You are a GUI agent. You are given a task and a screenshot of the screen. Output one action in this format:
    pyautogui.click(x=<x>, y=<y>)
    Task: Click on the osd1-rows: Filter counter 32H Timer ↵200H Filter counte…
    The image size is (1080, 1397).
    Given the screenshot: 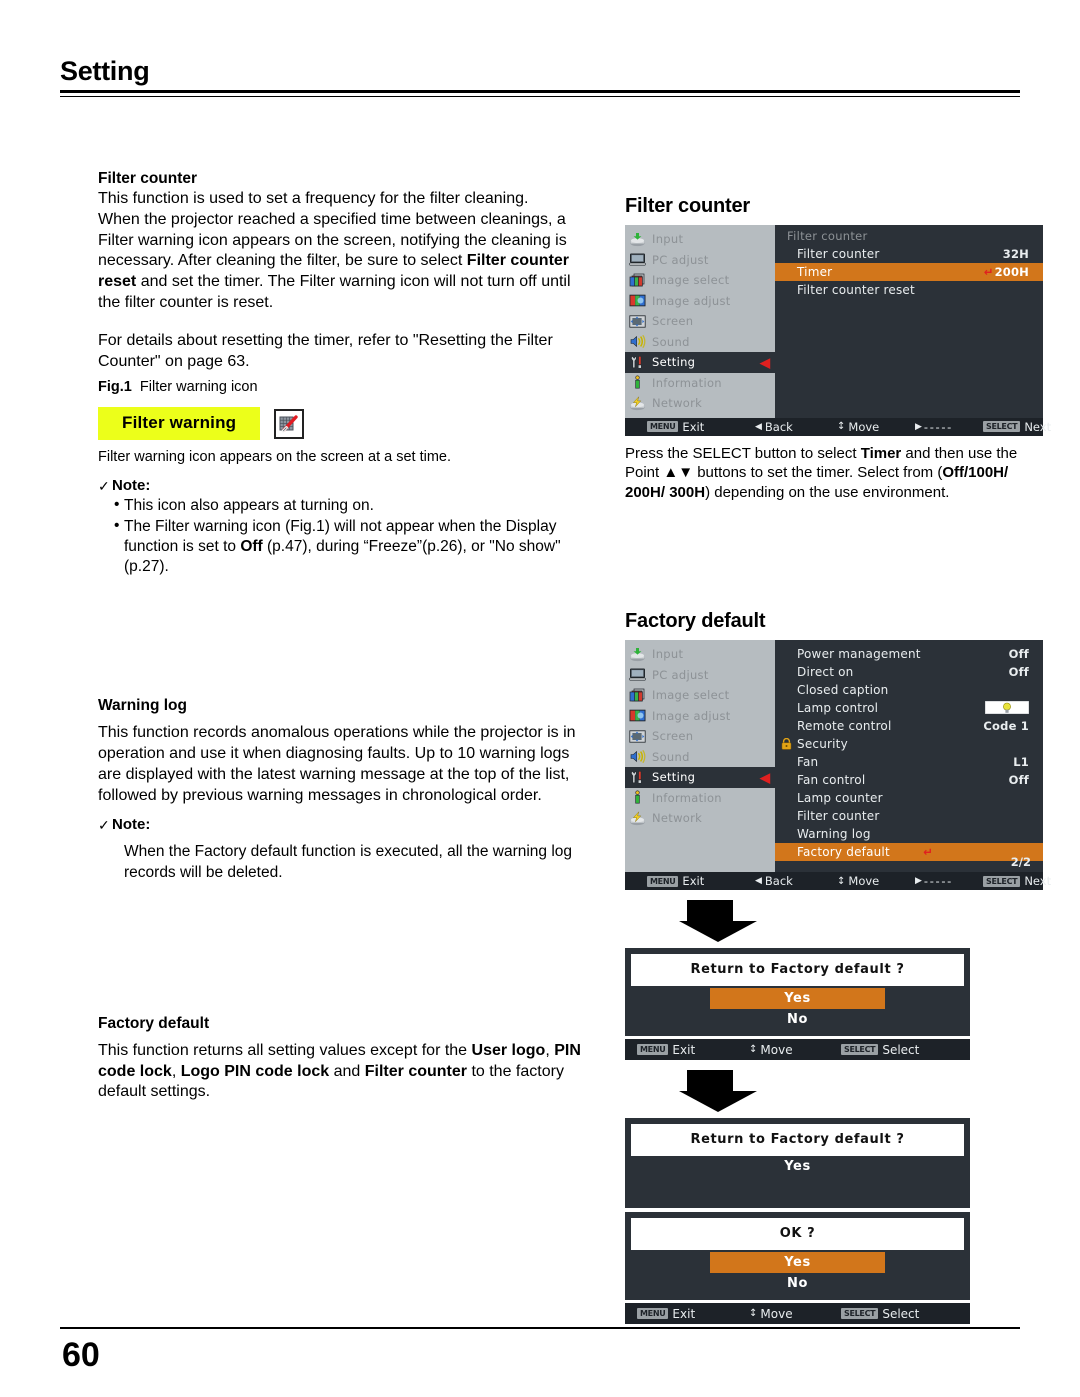 What is the action you would take?
    pyautogui.click(x=909, y=272)
    